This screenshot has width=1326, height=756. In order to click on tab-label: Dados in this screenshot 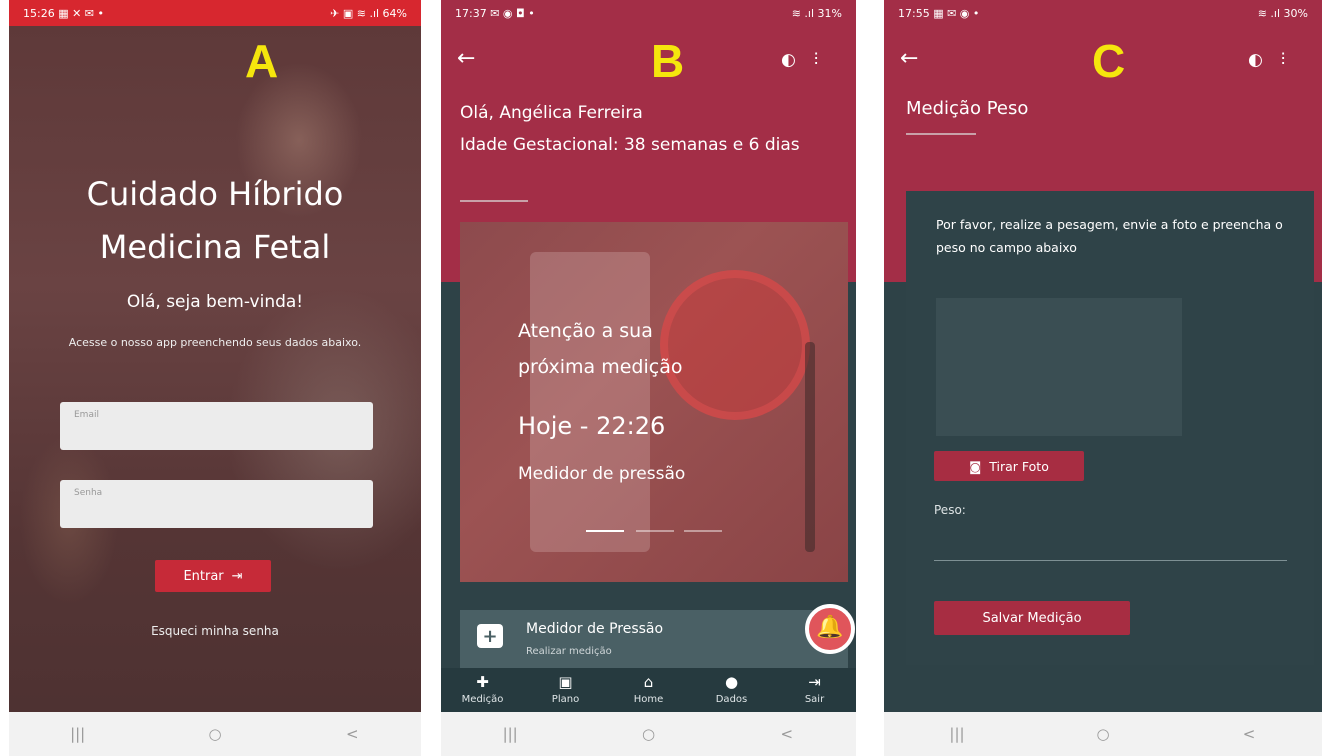, I will do `click(731, 699)`.